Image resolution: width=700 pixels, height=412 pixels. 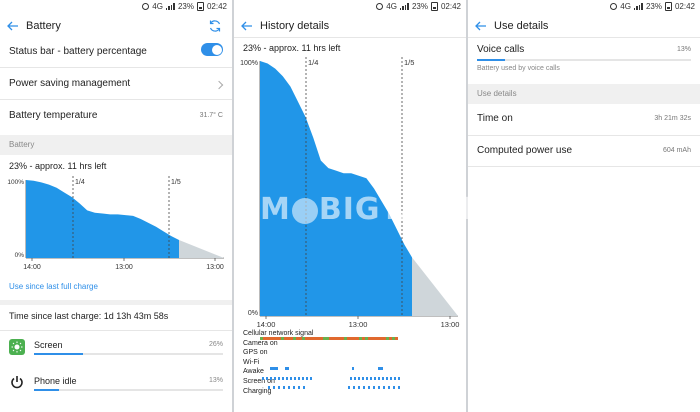 I want to click on usage-label-screen: Screen, so click(x=48, y=345).